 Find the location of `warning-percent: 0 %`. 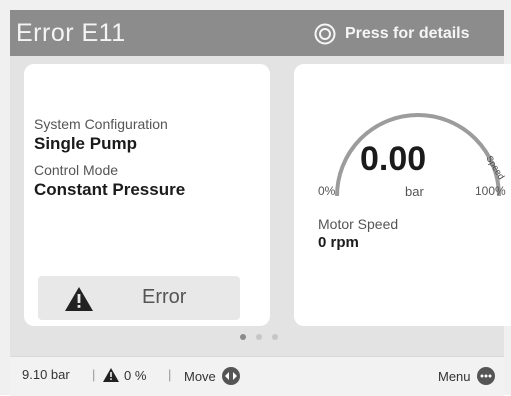

warning-percent: 0 % is located at coordinates (135, 375).